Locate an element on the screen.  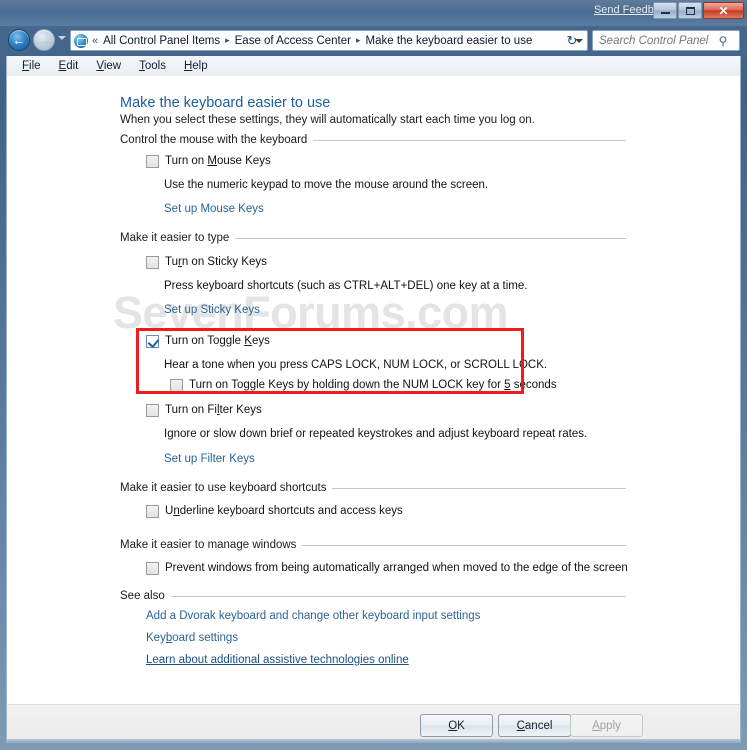
checkbox-label-turn-on-toggle-keys: Turn on Toggle Keys is located at coordinates (217, 341).